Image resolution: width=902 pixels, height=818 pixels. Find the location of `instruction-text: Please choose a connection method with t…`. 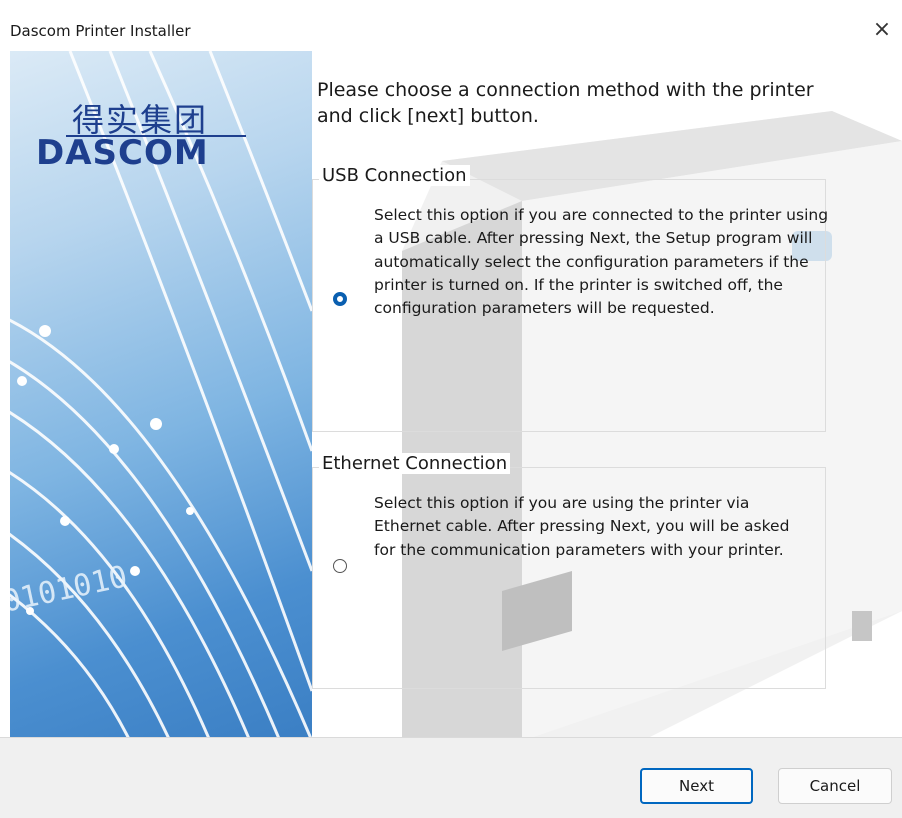

instruction-text: Please choose a connection method with t… is located at coordinates (565, 103).